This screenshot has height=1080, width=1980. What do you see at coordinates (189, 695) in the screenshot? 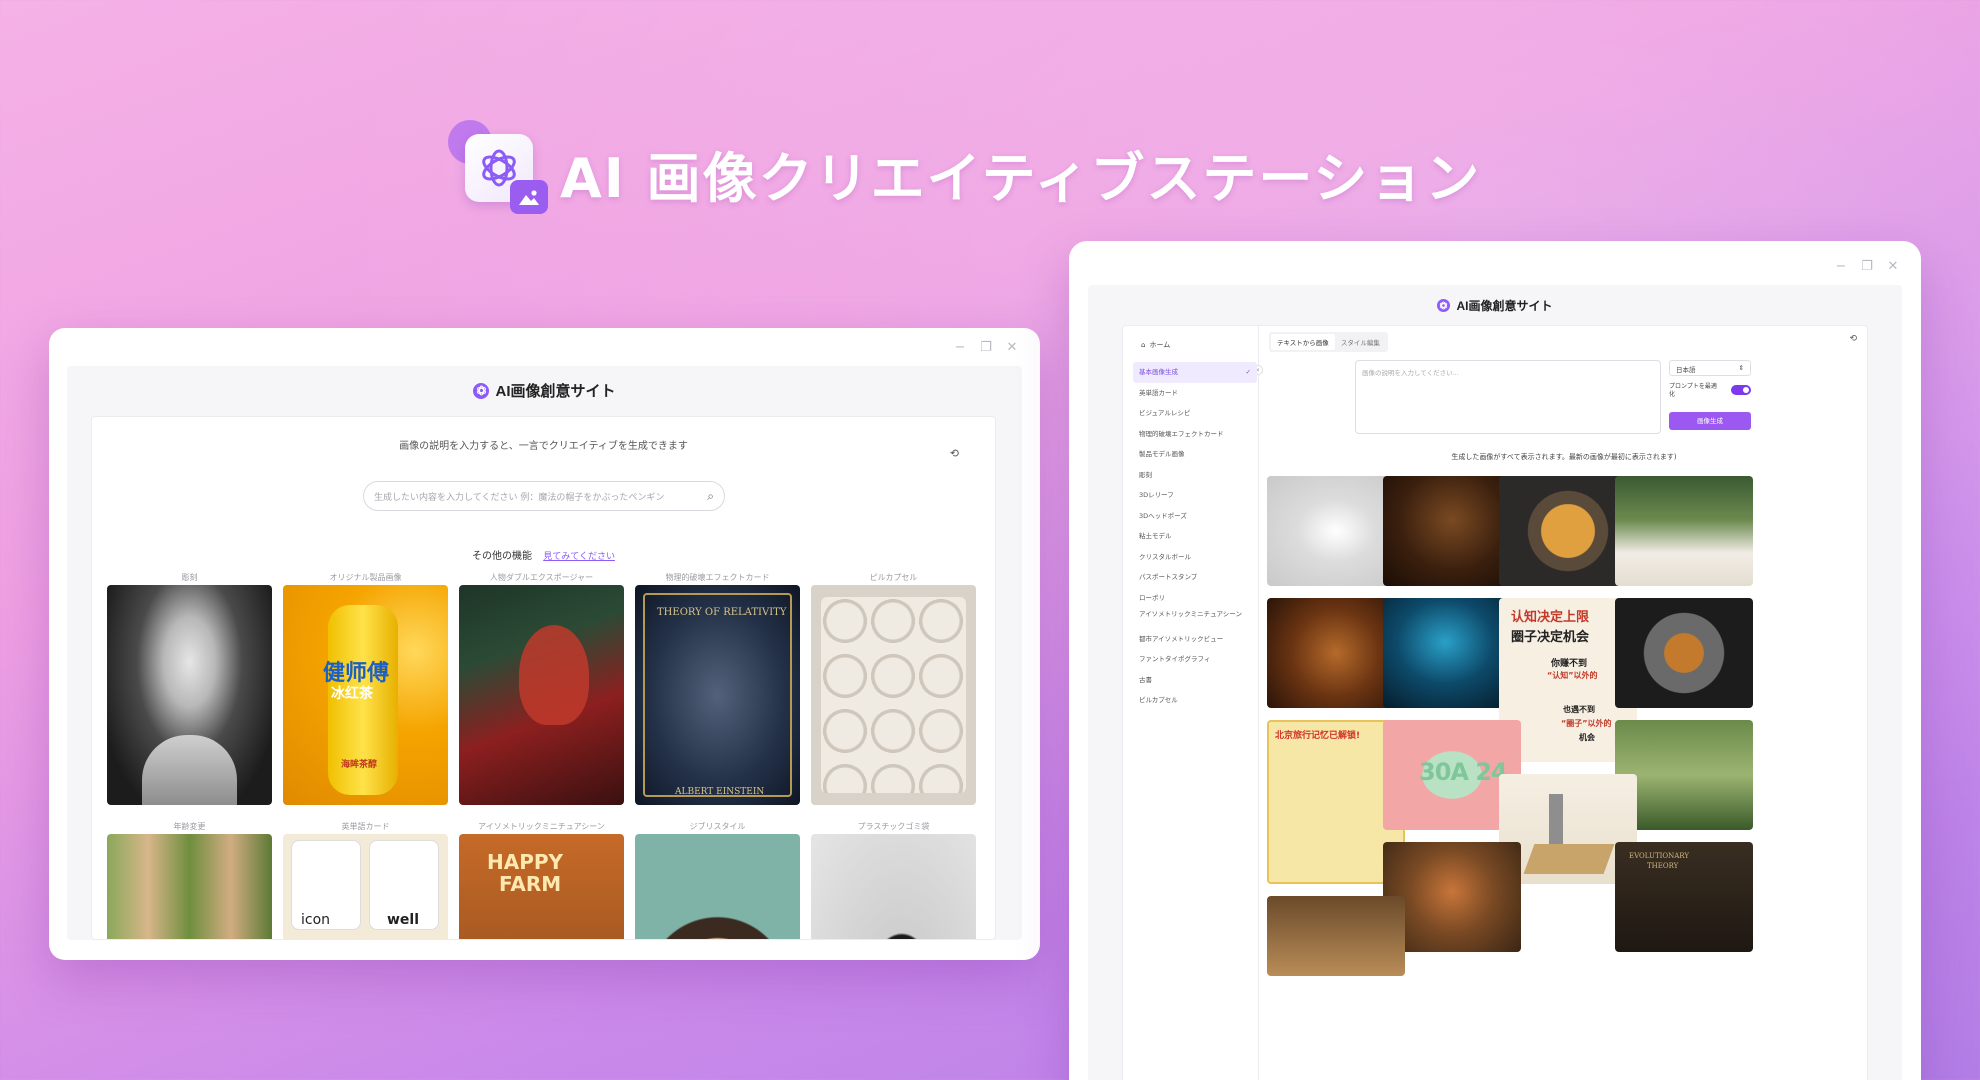
I see `sculpture-image` at bounding box center [189, 695].